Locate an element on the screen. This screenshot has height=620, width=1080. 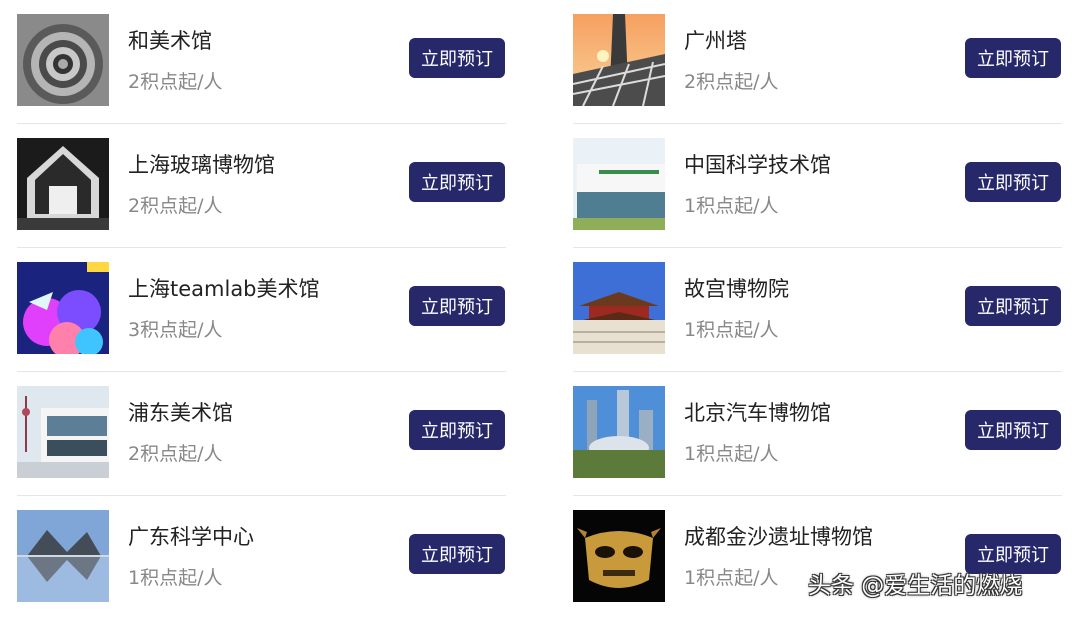
venue-name: 中国科学技术馆 is located at coordinates (757, 165).